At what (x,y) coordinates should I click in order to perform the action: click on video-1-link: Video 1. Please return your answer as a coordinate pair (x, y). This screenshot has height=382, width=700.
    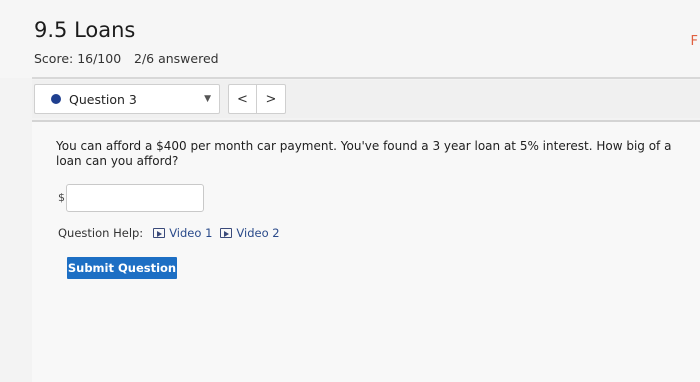
    Looking at the image, I should click on (182, 233).